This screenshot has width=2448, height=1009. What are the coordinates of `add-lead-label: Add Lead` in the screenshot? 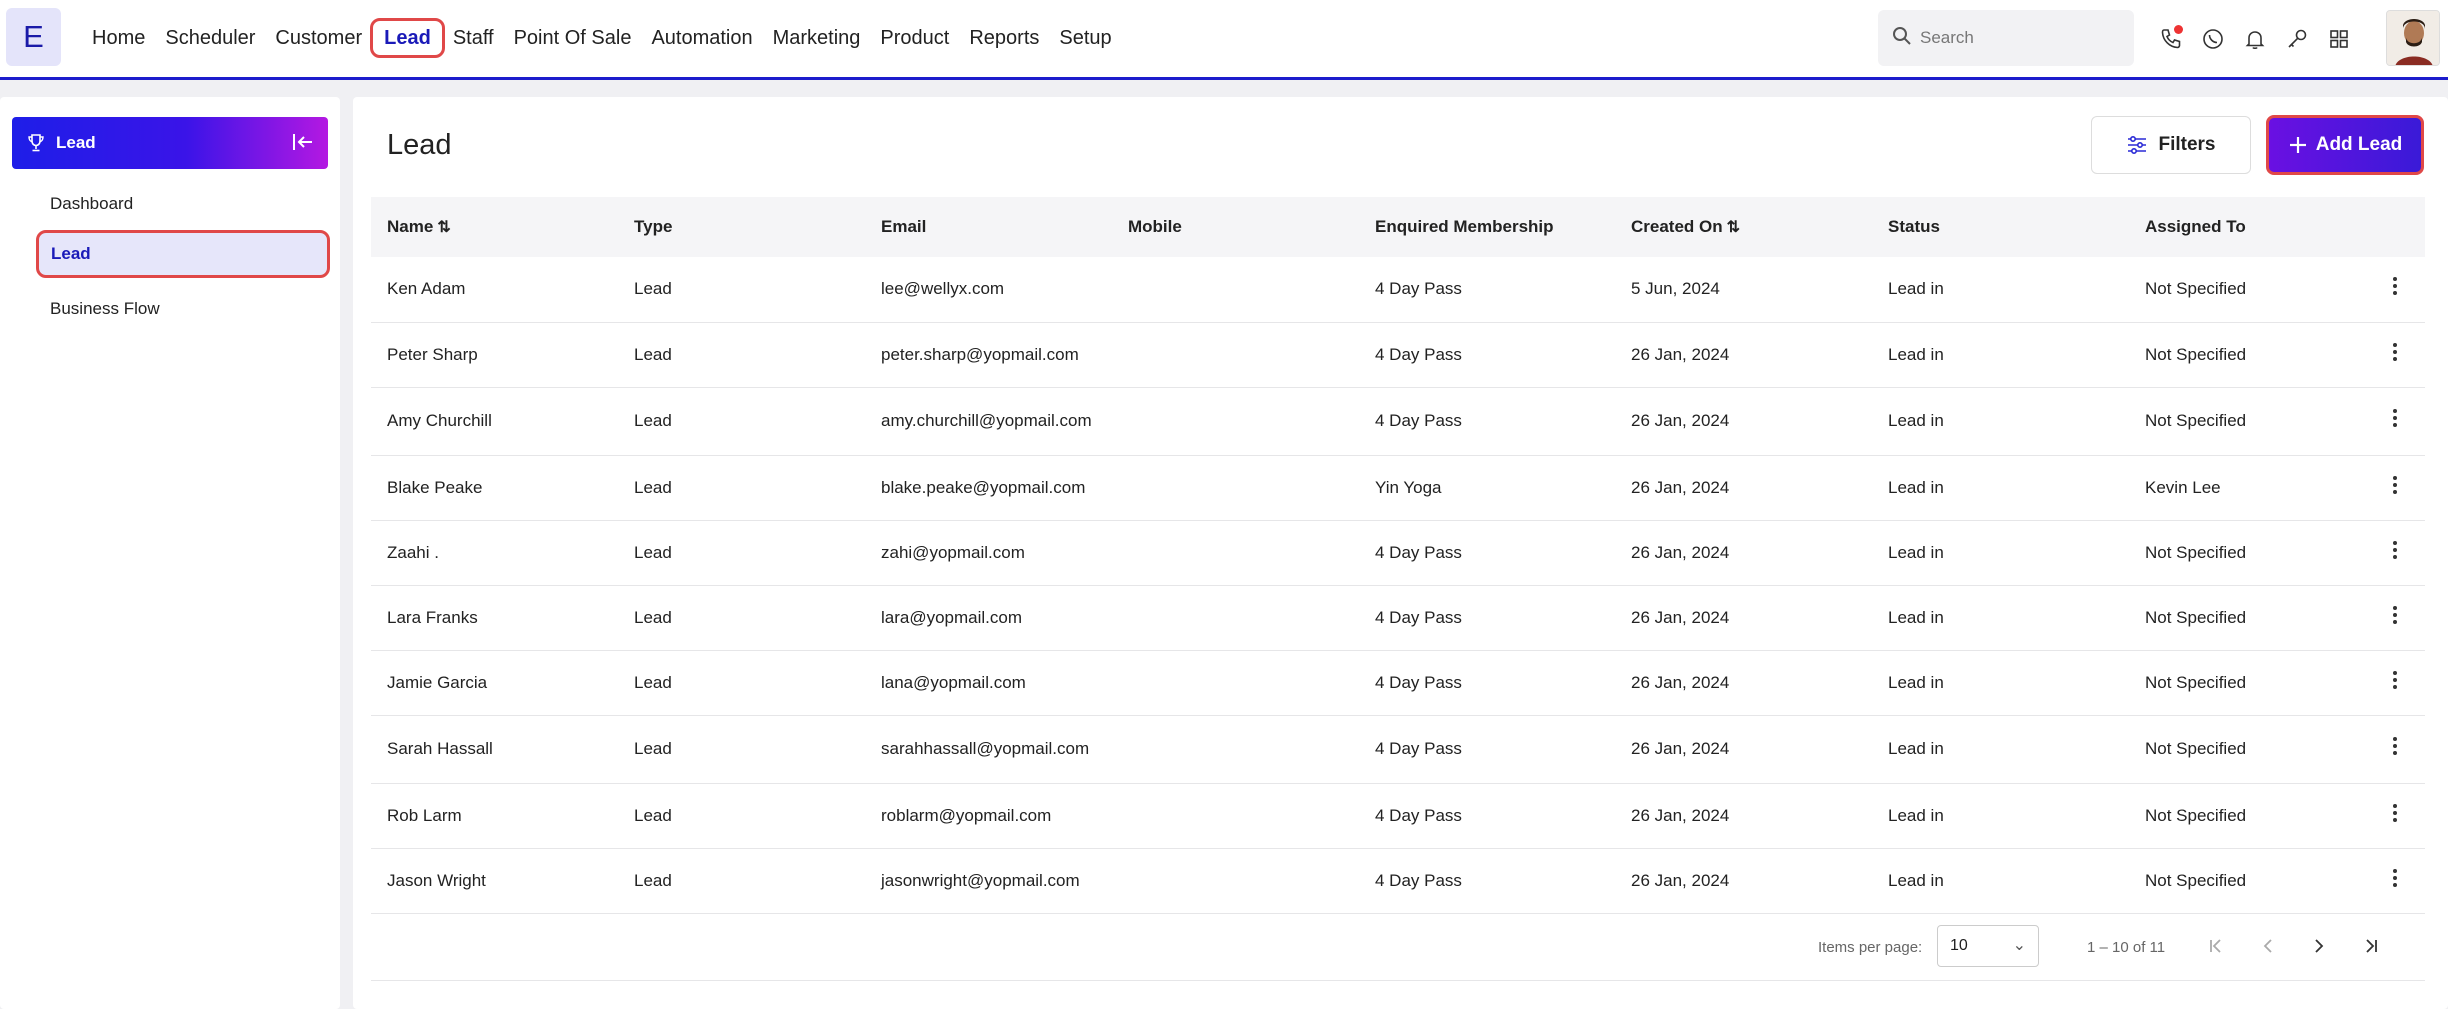 It's located at (2359, 144).